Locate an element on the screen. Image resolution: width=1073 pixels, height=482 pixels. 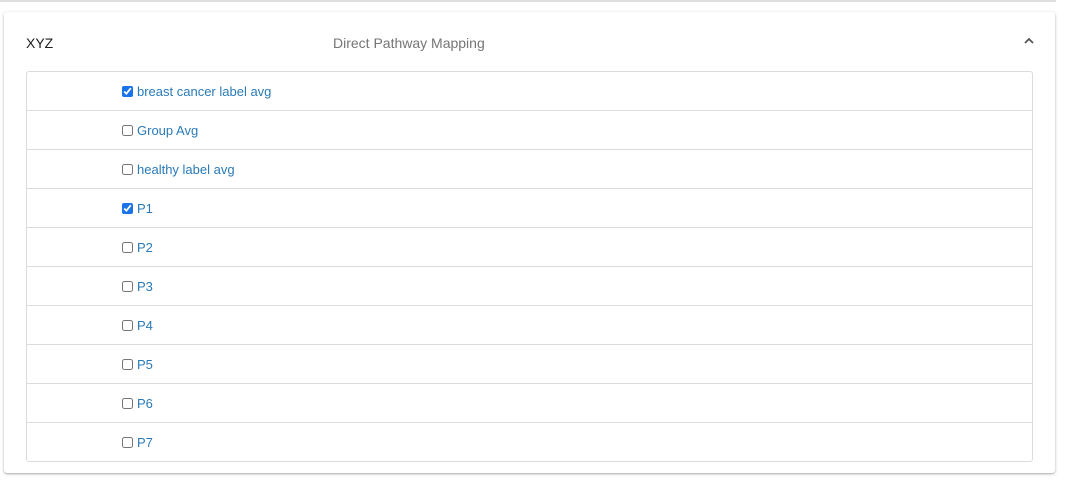
checkbox-option: P5 is located at coordinates (137, 364).